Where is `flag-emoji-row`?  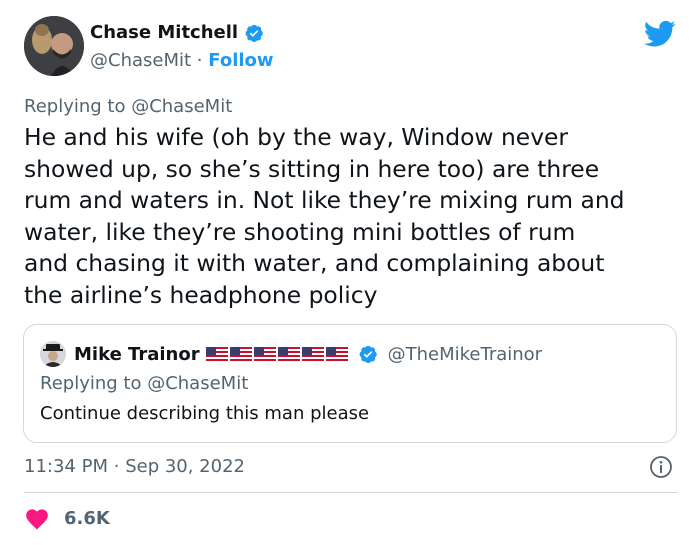
flag-emoji-row is located at coordinates (276, 354).